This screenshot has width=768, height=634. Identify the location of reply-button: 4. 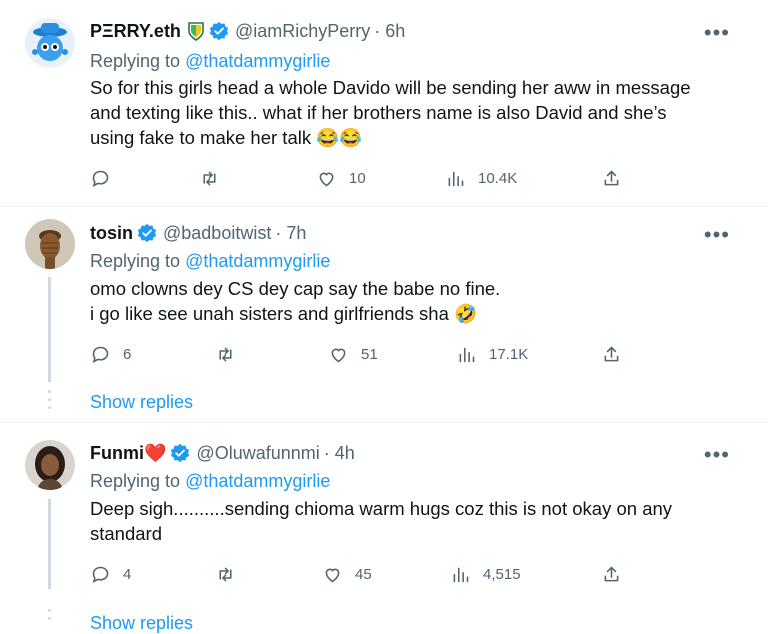
(110, 574).